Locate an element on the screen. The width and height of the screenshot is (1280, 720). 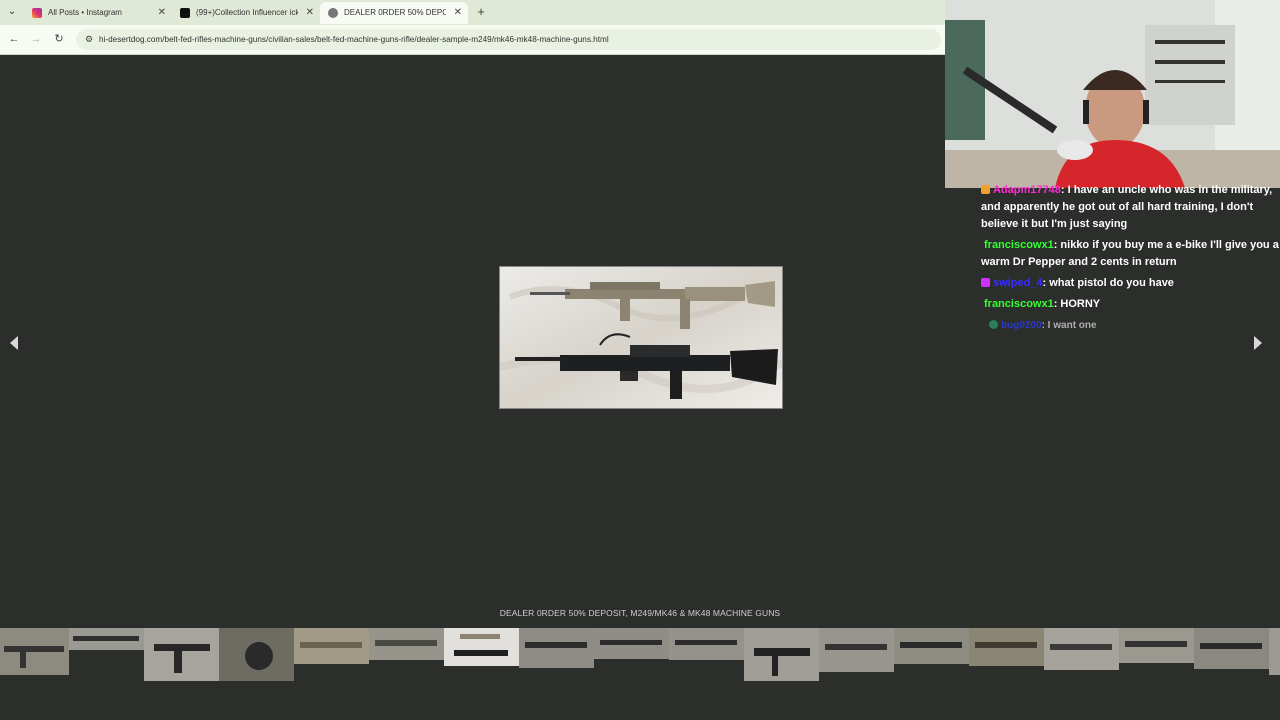
chat-message: franciscowx1: HORNY is located at coordinates (1130, 304).